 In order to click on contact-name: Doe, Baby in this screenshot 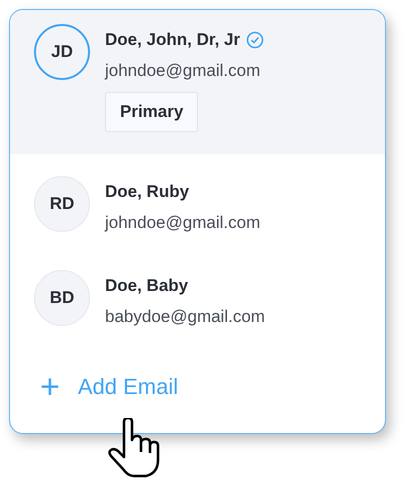, I will do `click(146, 285)`.